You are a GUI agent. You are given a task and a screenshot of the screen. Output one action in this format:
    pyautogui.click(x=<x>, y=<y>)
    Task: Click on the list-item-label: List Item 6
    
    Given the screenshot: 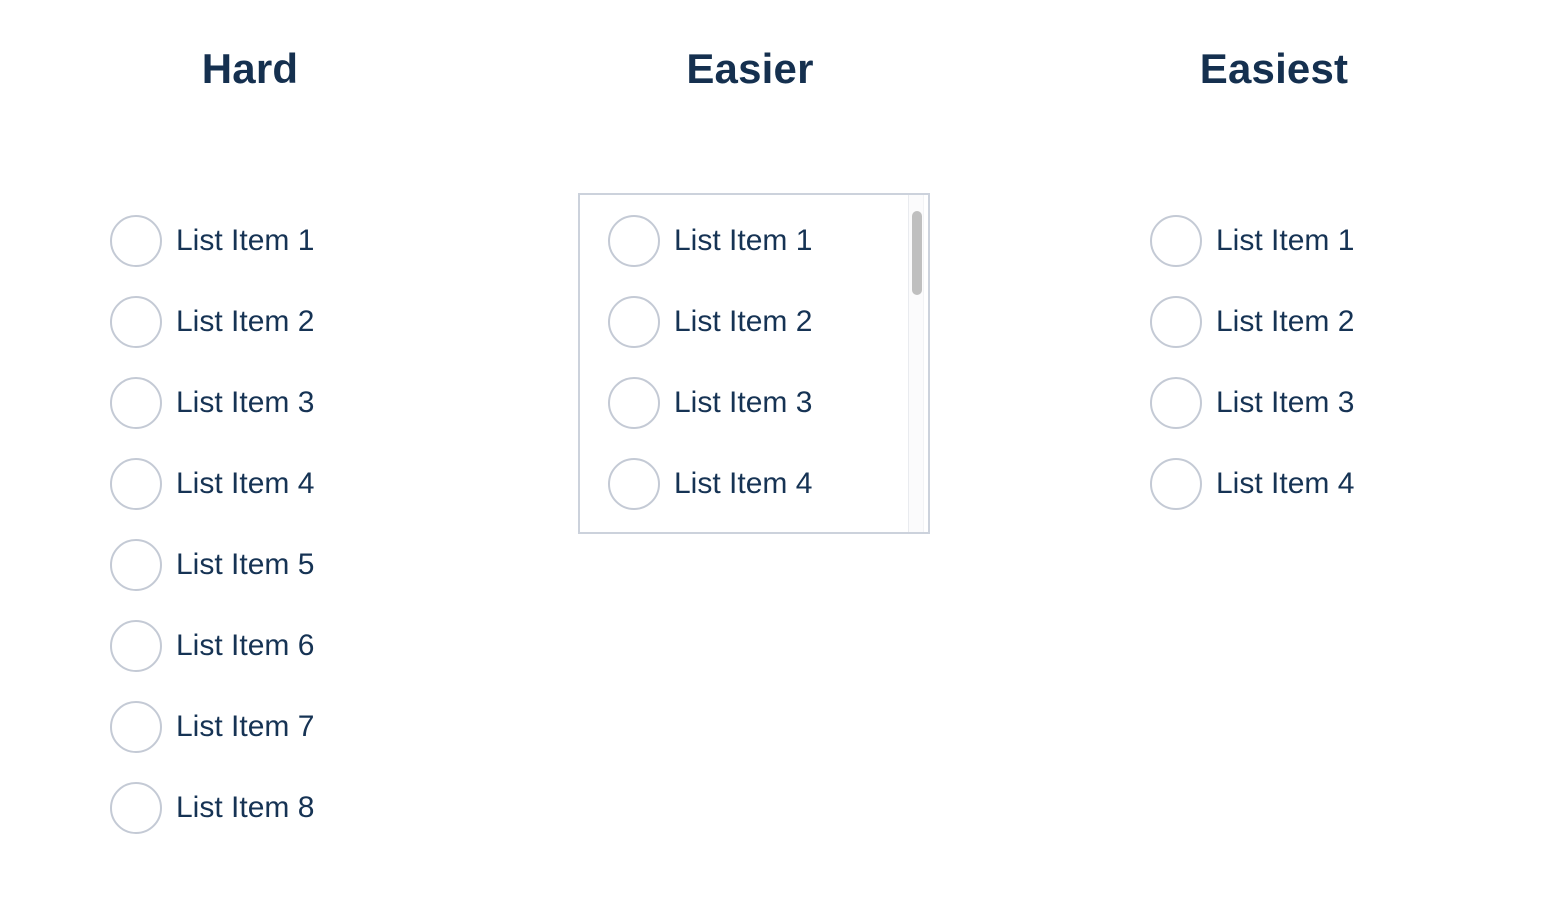 What is the action you would take?
    pyautogui.click(x=245, y=645)
    